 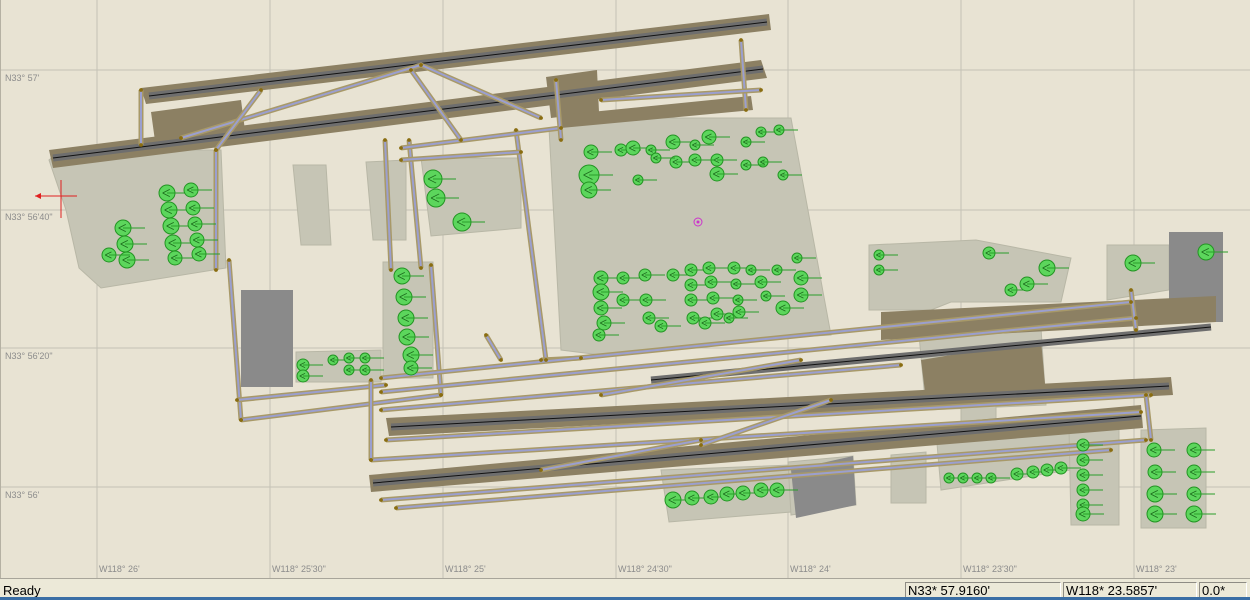 What do you see at coordinates (1156, 569) in the screenshot?
I see `lon-label: W118° 23'` at bounding box center [1156, 569].